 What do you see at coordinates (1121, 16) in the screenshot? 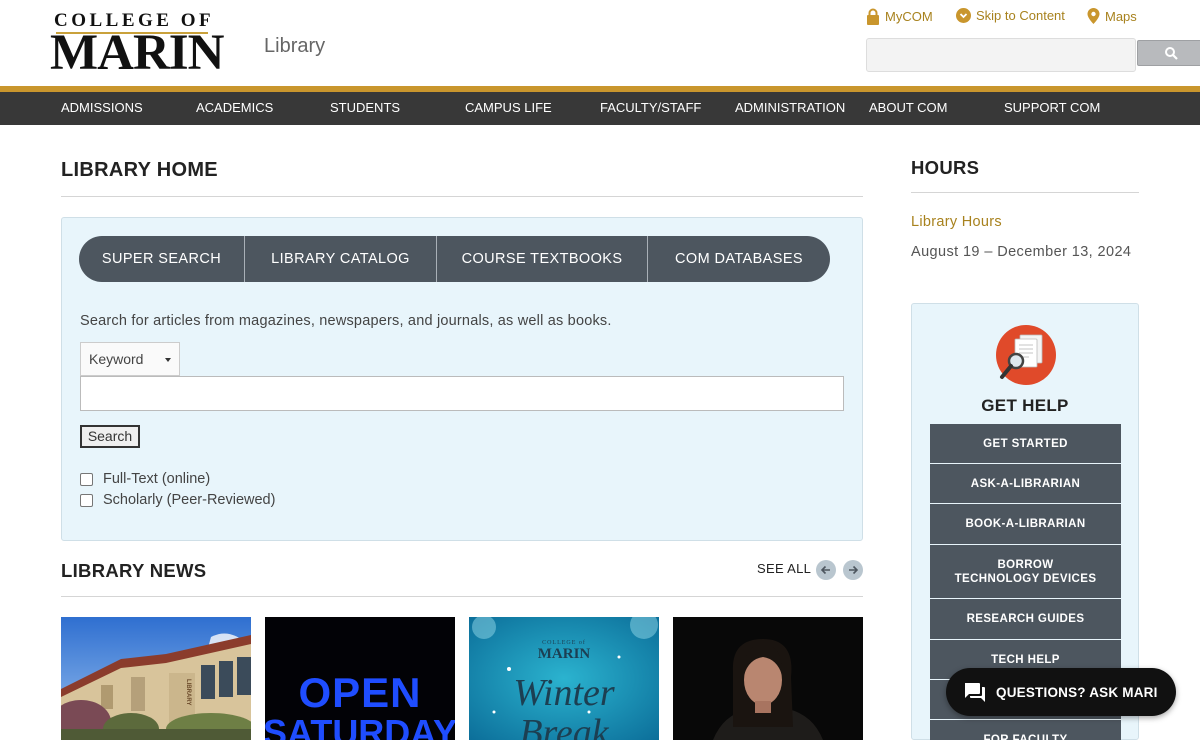
I see `maps-label: Maps` at bounding box center [1121, 16].